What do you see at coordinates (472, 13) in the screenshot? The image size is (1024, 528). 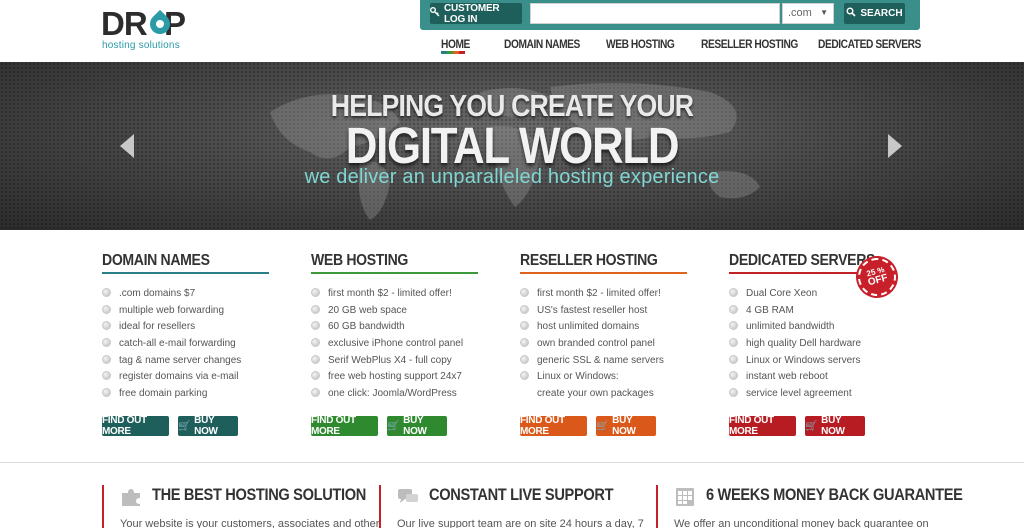 I see `customer-login-label: CUSTOMER LOG IN` at bounding box center [472, 13].